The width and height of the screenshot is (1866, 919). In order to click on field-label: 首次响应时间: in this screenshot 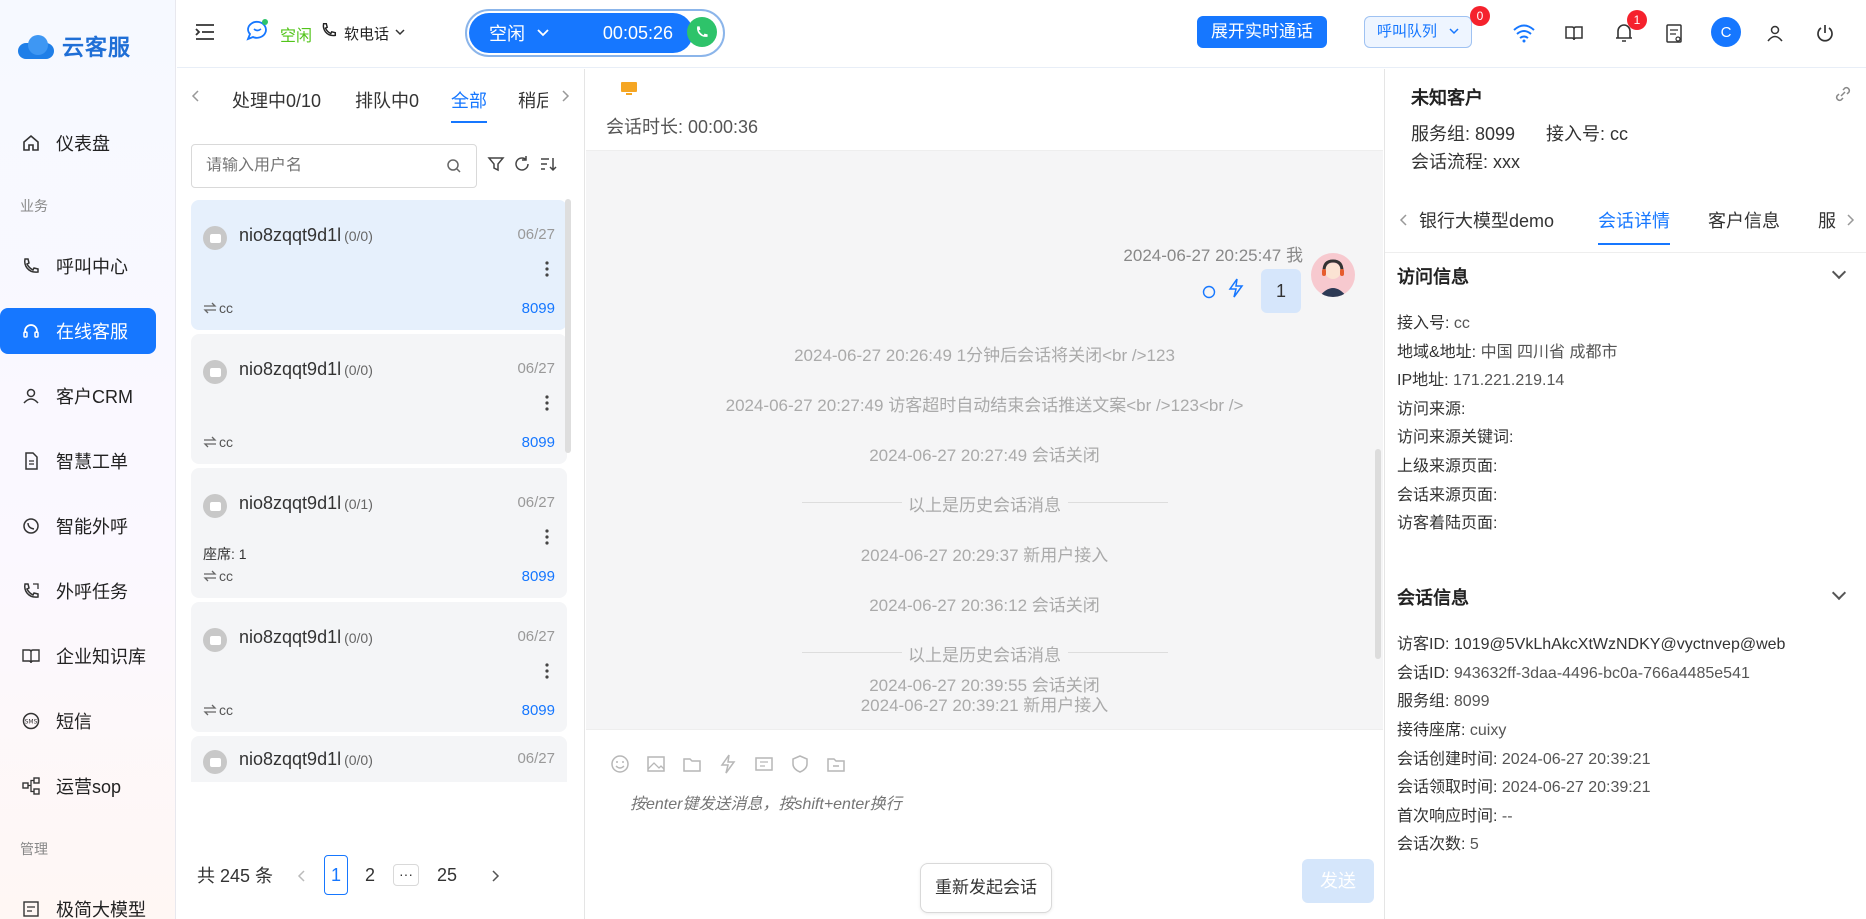, I will do `click(1447, 816)`.